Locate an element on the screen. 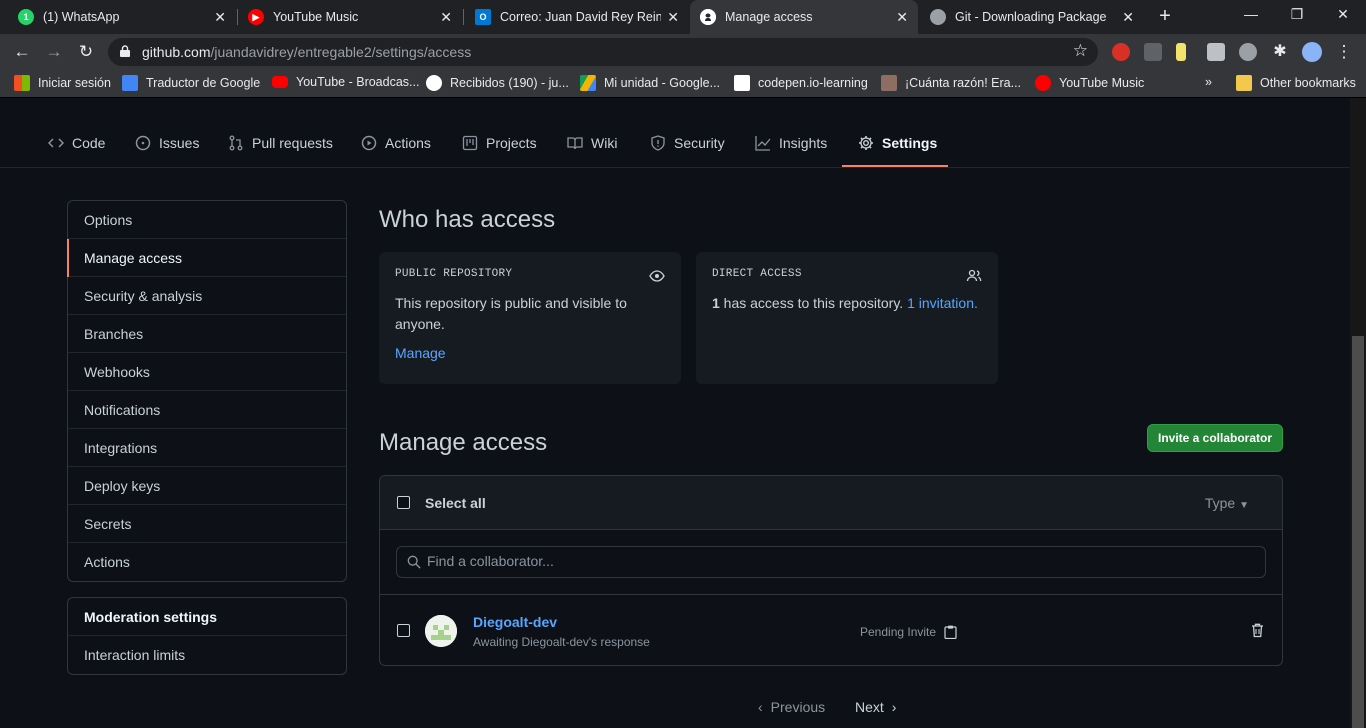 This screenshot has height=728, width=1366. public-repository-label: PUBLIC REPOSITORY is located at coordinates (454, 274).